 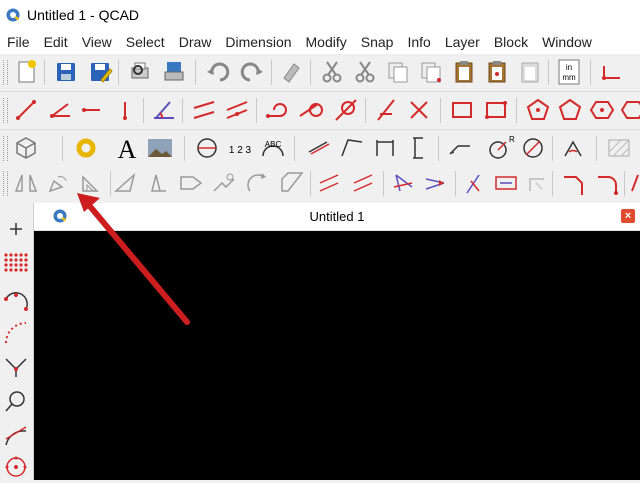 What do you see at coordinates (224, 183) in the screenshot?
I see `align-icon` at bounding box center [224, 183].